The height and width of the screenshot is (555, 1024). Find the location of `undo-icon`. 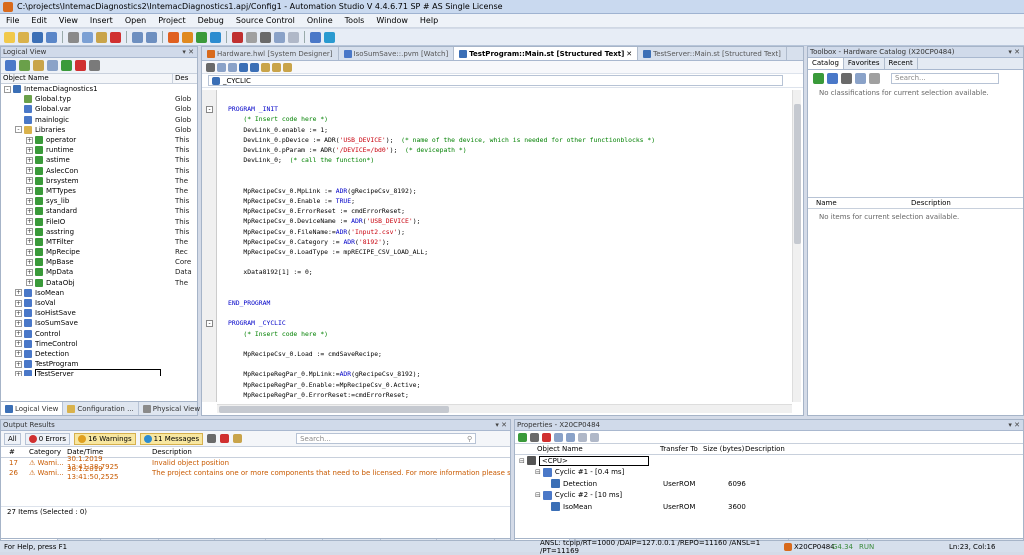

undo-icon is located at coordinates (137, 37).